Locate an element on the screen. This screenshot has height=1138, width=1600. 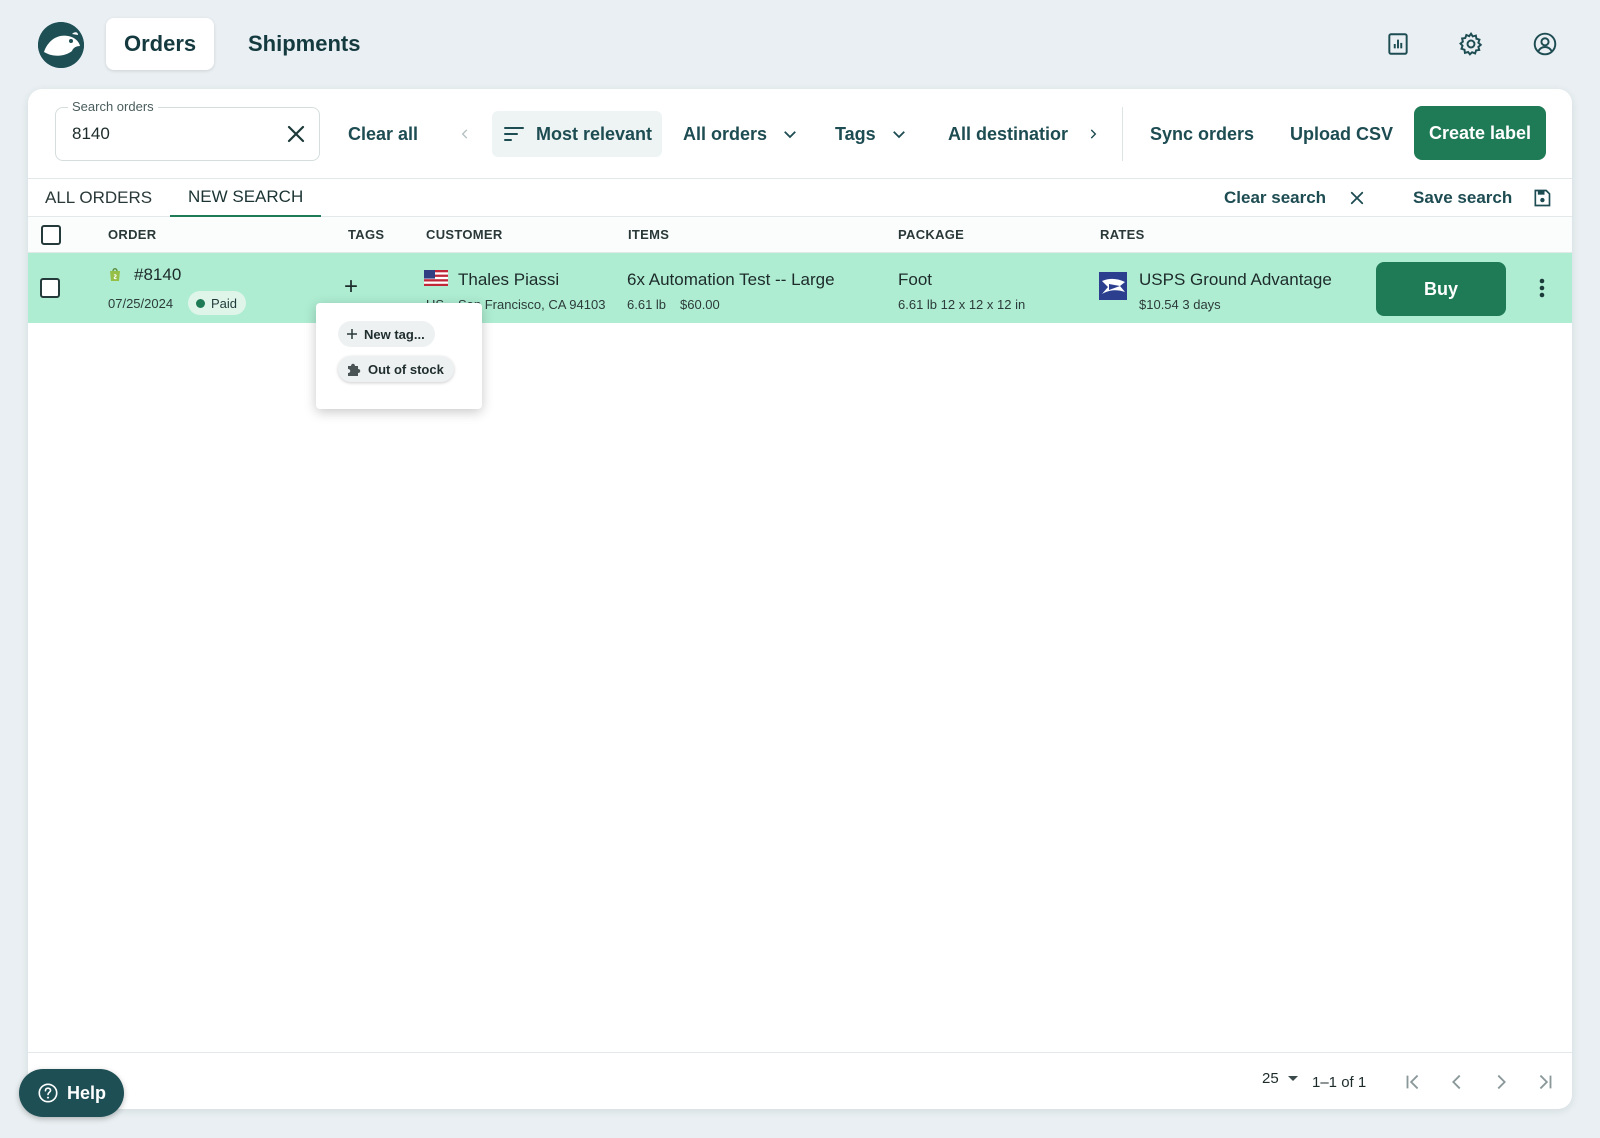
tags-filter-dropdown: Tags is located at coordinates (871, 134).